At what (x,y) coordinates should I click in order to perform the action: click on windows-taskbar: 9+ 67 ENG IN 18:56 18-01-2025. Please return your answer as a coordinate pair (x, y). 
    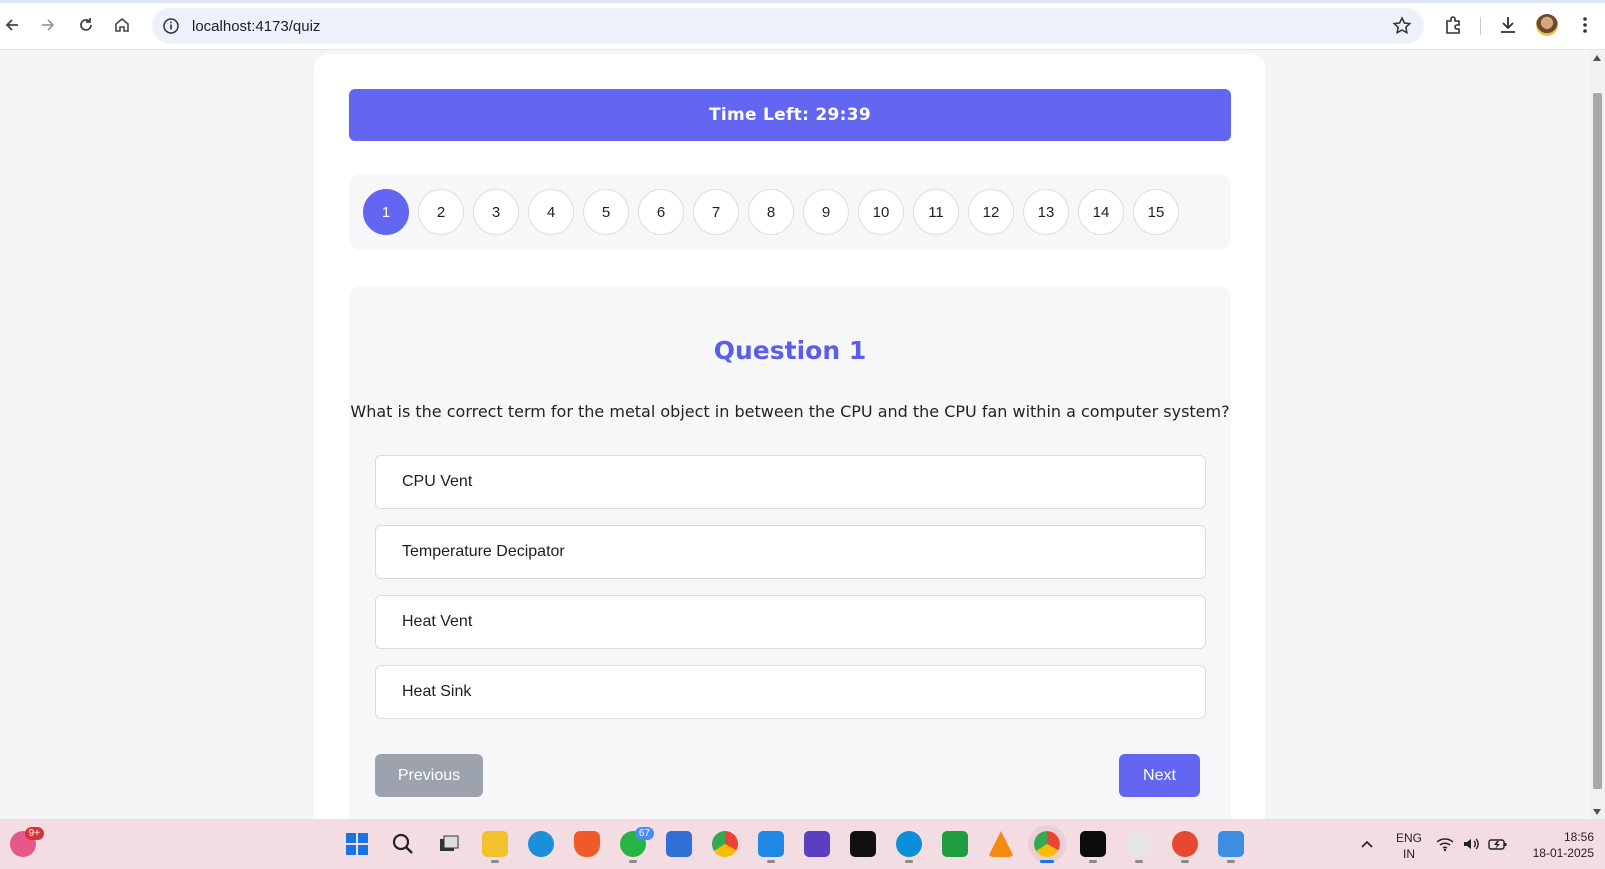
    Looking at the image, I should click on (802, 844).